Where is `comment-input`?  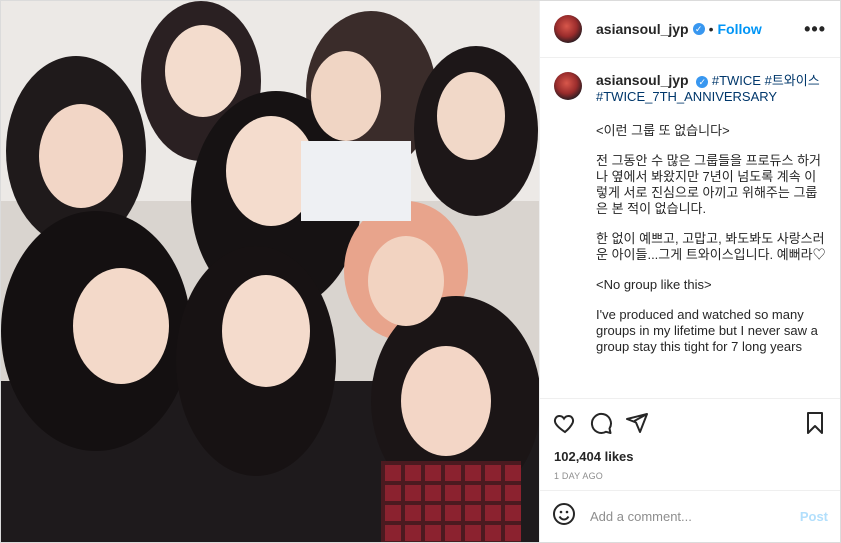 comment-input is located at coordinates (694, 516).